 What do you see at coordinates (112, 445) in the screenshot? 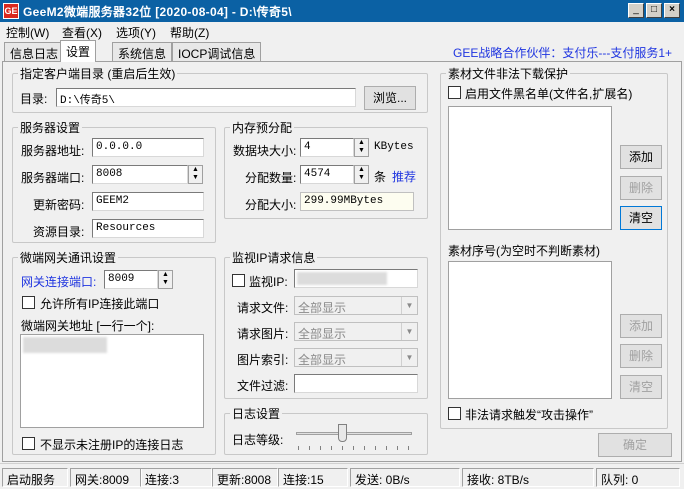
I see `hide-unregistered-label: 不显示未注册IP的连接日志` at bounding box center [112, 445].